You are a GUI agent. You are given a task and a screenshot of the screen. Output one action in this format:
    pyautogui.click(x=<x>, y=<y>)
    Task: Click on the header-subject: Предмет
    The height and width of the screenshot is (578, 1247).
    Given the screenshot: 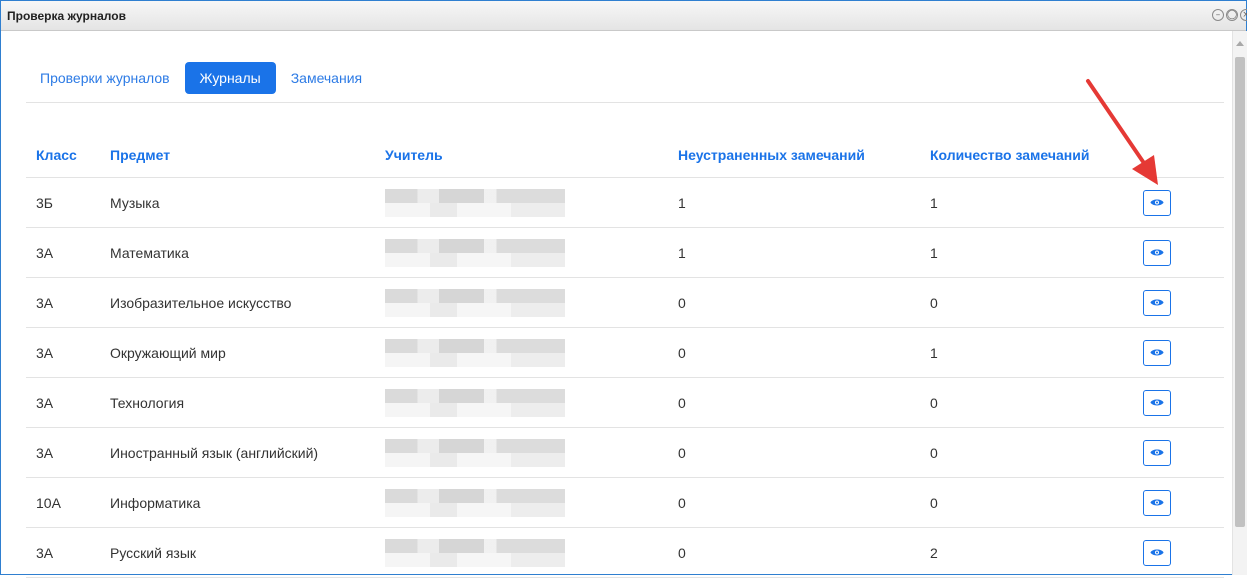 What is the action you would take?
    pyautogui.click(x=140, y=154)
    